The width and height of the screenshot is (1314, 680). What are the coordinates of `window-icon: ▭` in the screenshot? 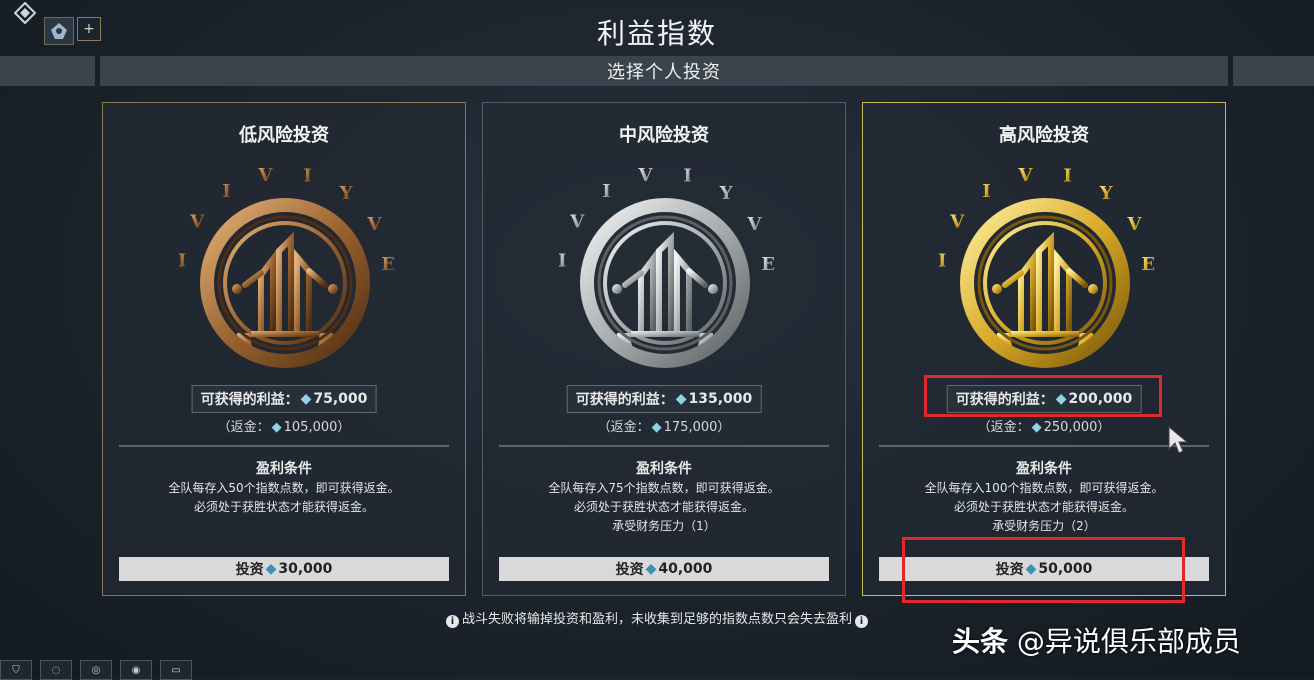 It's located at (176, 670).